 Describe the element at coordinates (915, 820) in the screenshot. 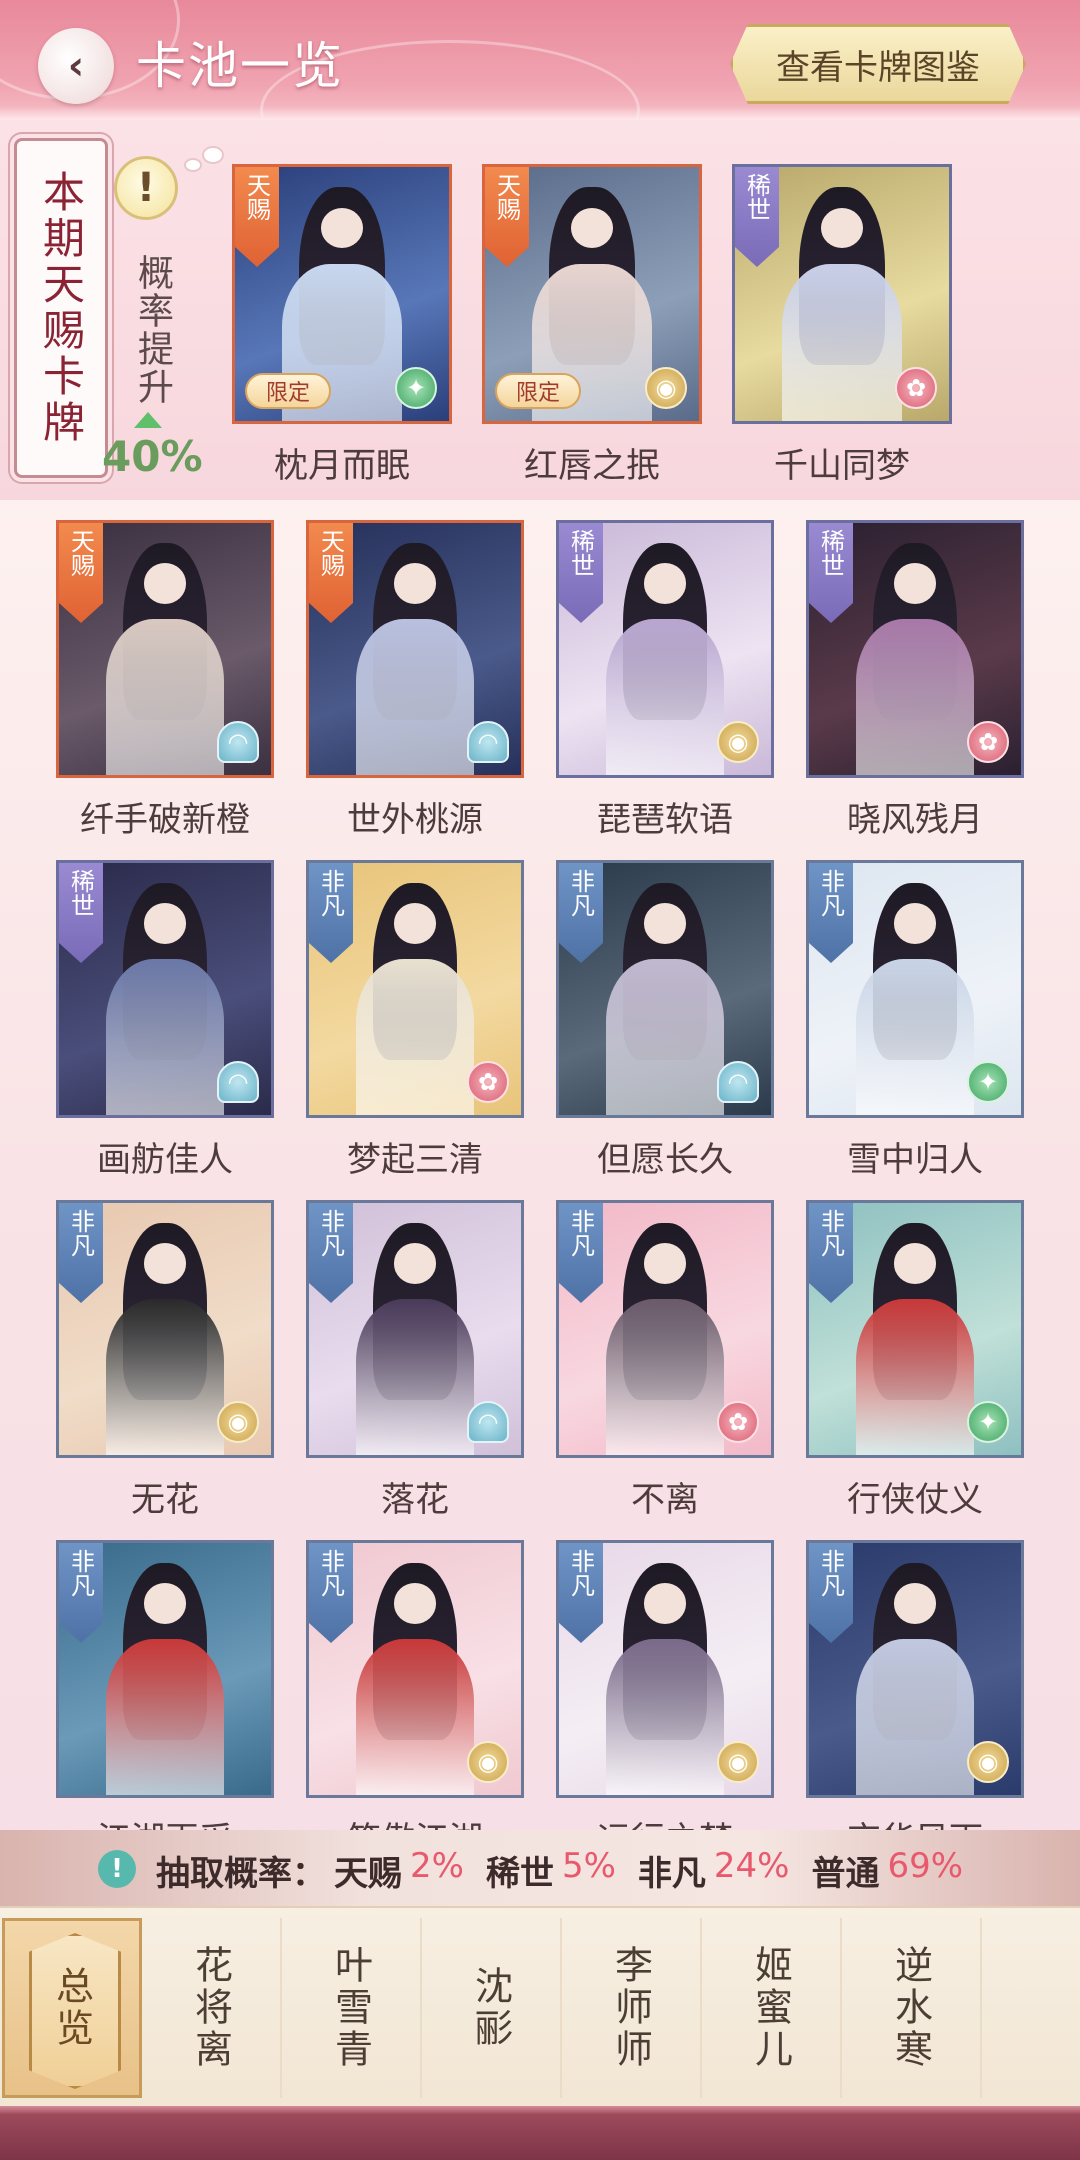

I see `card-name: 晓风残月` at that location.